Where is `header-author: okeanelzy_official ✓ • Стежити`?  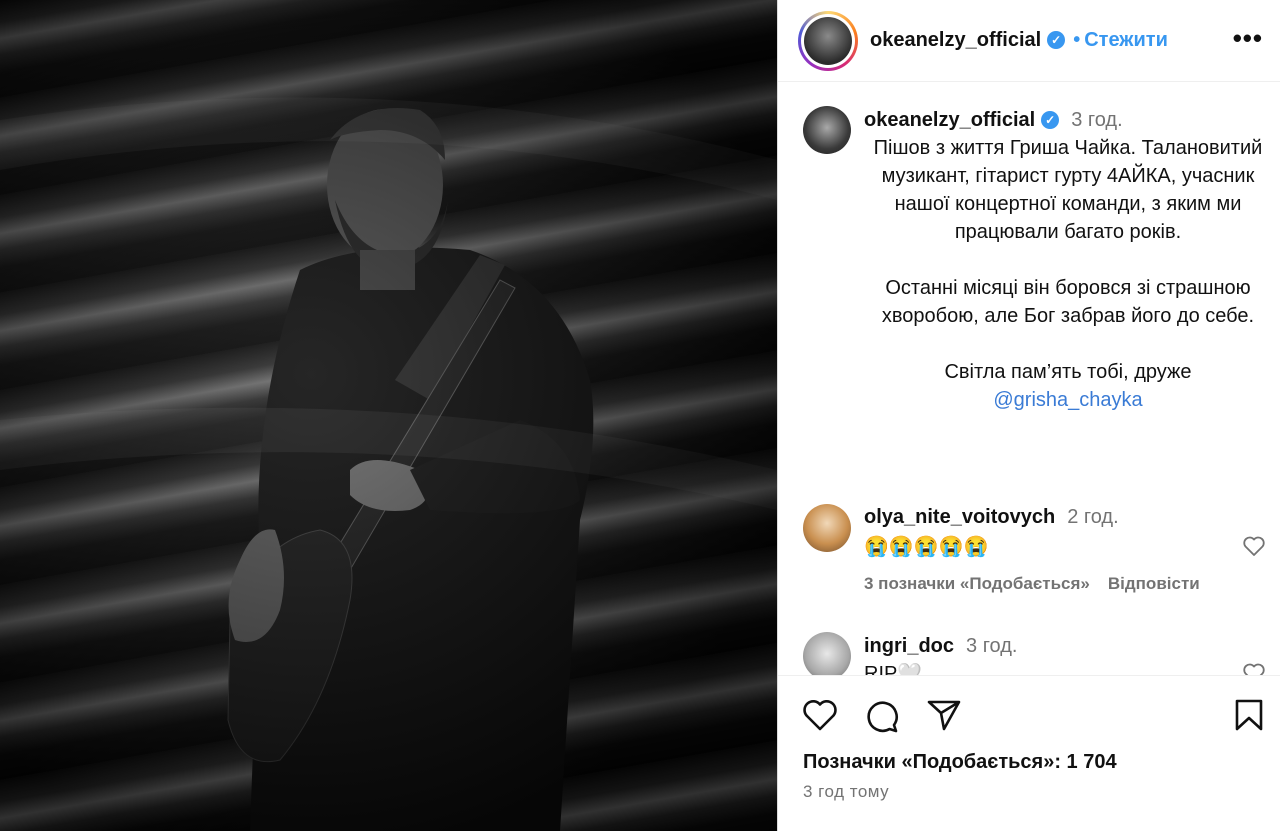
header-author: okeanelzy_official ✓ • Стежити is located at coordinates (1019, 40).